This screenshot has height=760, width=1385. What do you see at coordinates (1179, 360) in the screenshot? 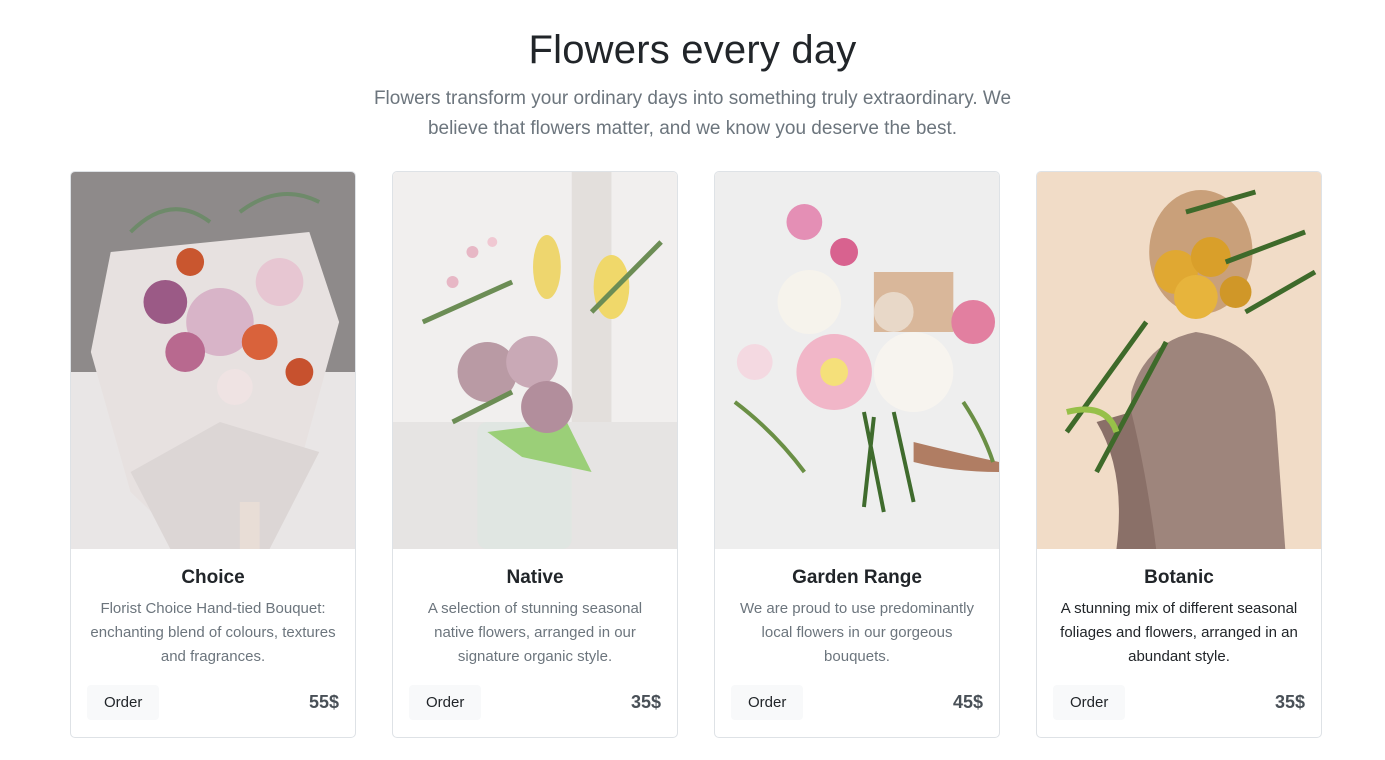
I see `bouquet-photo-botanic` at bounding box center [1179, 360].